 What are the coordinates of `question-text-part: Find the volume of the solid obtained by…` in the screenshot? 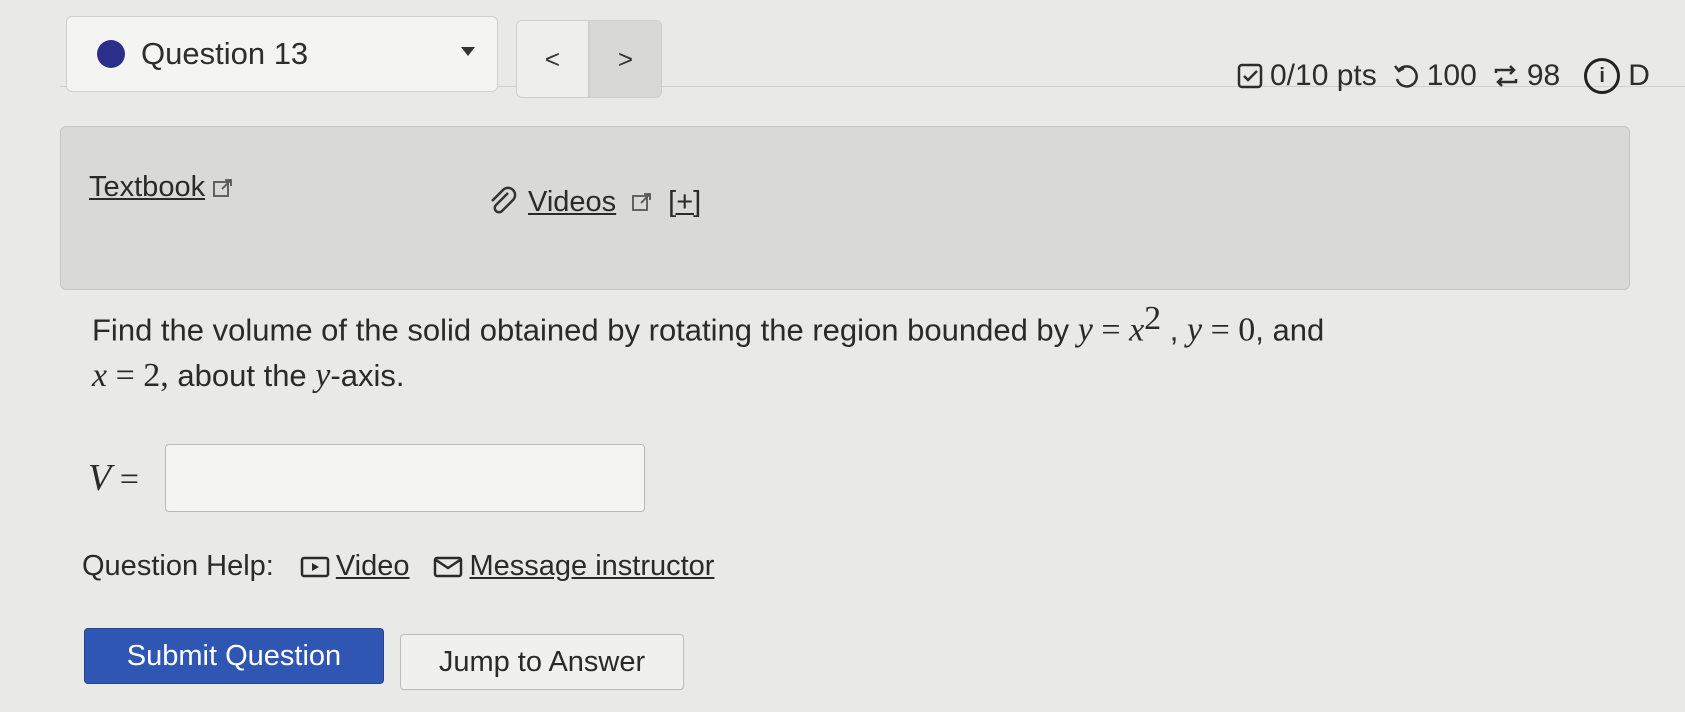 It's located at (585, 330).